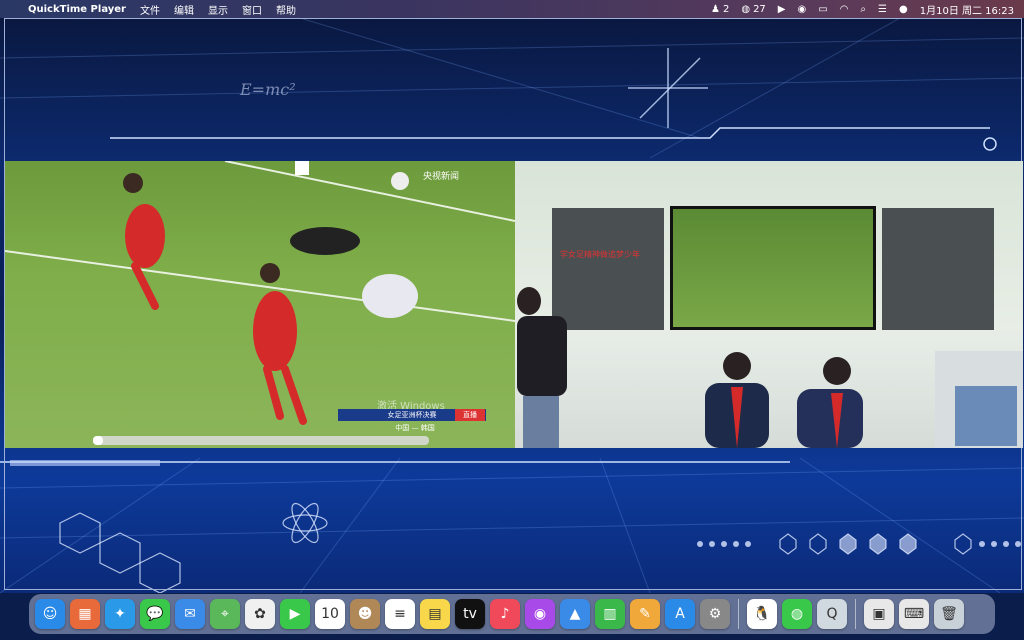 This screenshot has height=640, width=1024. Describe the element at coordinates (505, 614) in the screenshot. I see `dock-music-icon: ♪` at that location.